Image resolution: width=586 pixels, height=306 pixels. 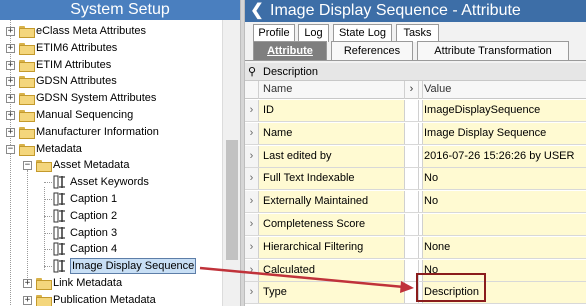 I want to click on tree-item-eclass-meta-attributes: + eClass Meta Attributes, so click(x=111, y=31).